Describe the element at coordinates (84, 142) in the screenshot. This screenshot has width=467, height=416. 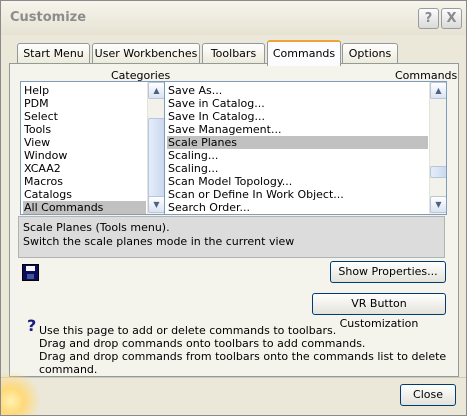
I see `list-item: View` at that location.